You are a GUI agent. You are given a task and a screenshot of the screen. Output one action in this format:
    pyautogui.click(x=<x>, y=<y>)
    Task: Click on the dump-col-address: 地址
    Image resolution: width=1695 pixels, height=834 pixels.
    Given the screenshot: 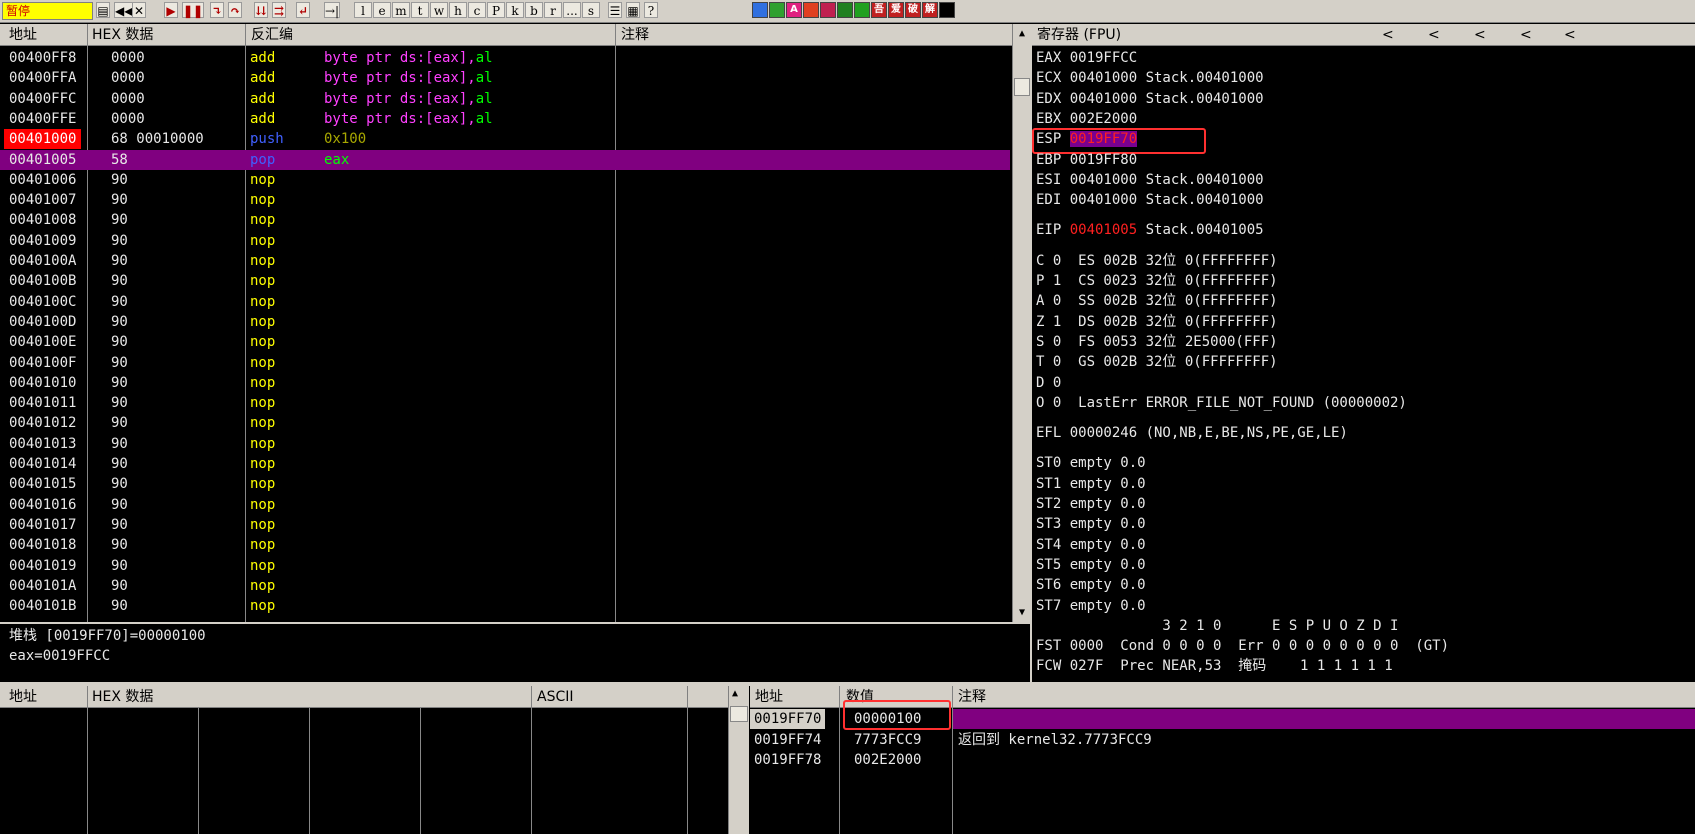 What is the action you would take?
    pyautogui.click(x=23, y=697)
    